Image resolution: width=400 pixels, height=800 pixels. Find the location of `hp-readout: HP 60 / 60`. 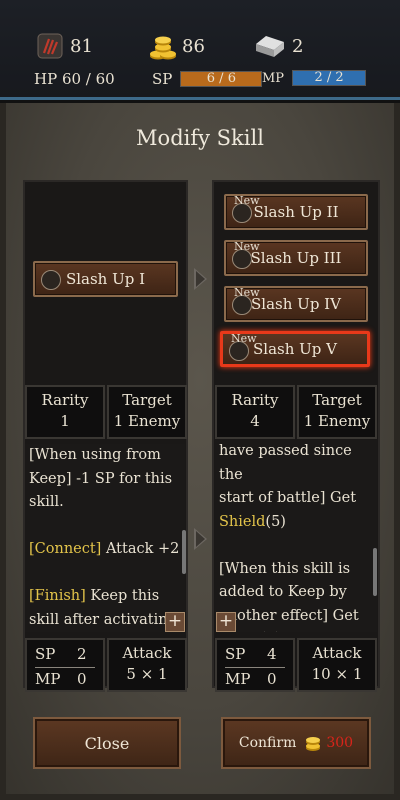

hp-readout: HP 60 / 60 is located at coordinates (74, 79).